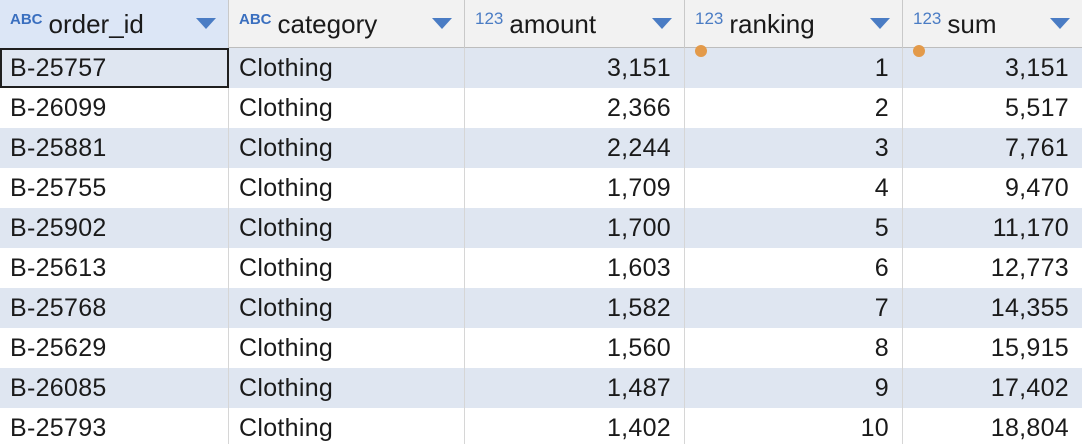 Image resolution: width=1082 pixels, height=444 pixels. What do you see at coordinates (794, 148) in the screenshot?
I see `cell-ranking: 3` at bounding box center [794, 148].